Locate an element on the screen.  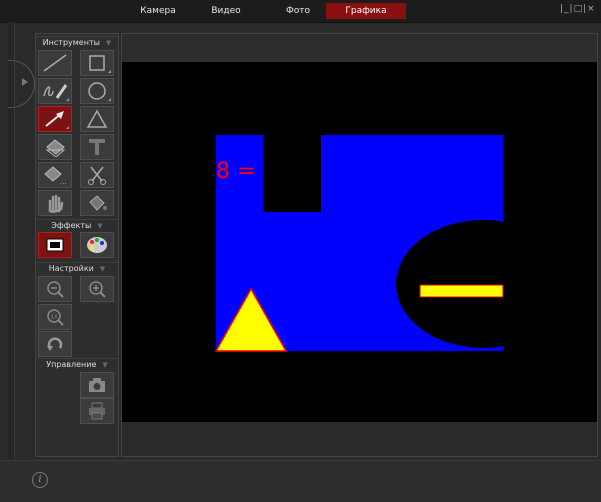
pencil-tool-button is located at coordinates (55, 91).